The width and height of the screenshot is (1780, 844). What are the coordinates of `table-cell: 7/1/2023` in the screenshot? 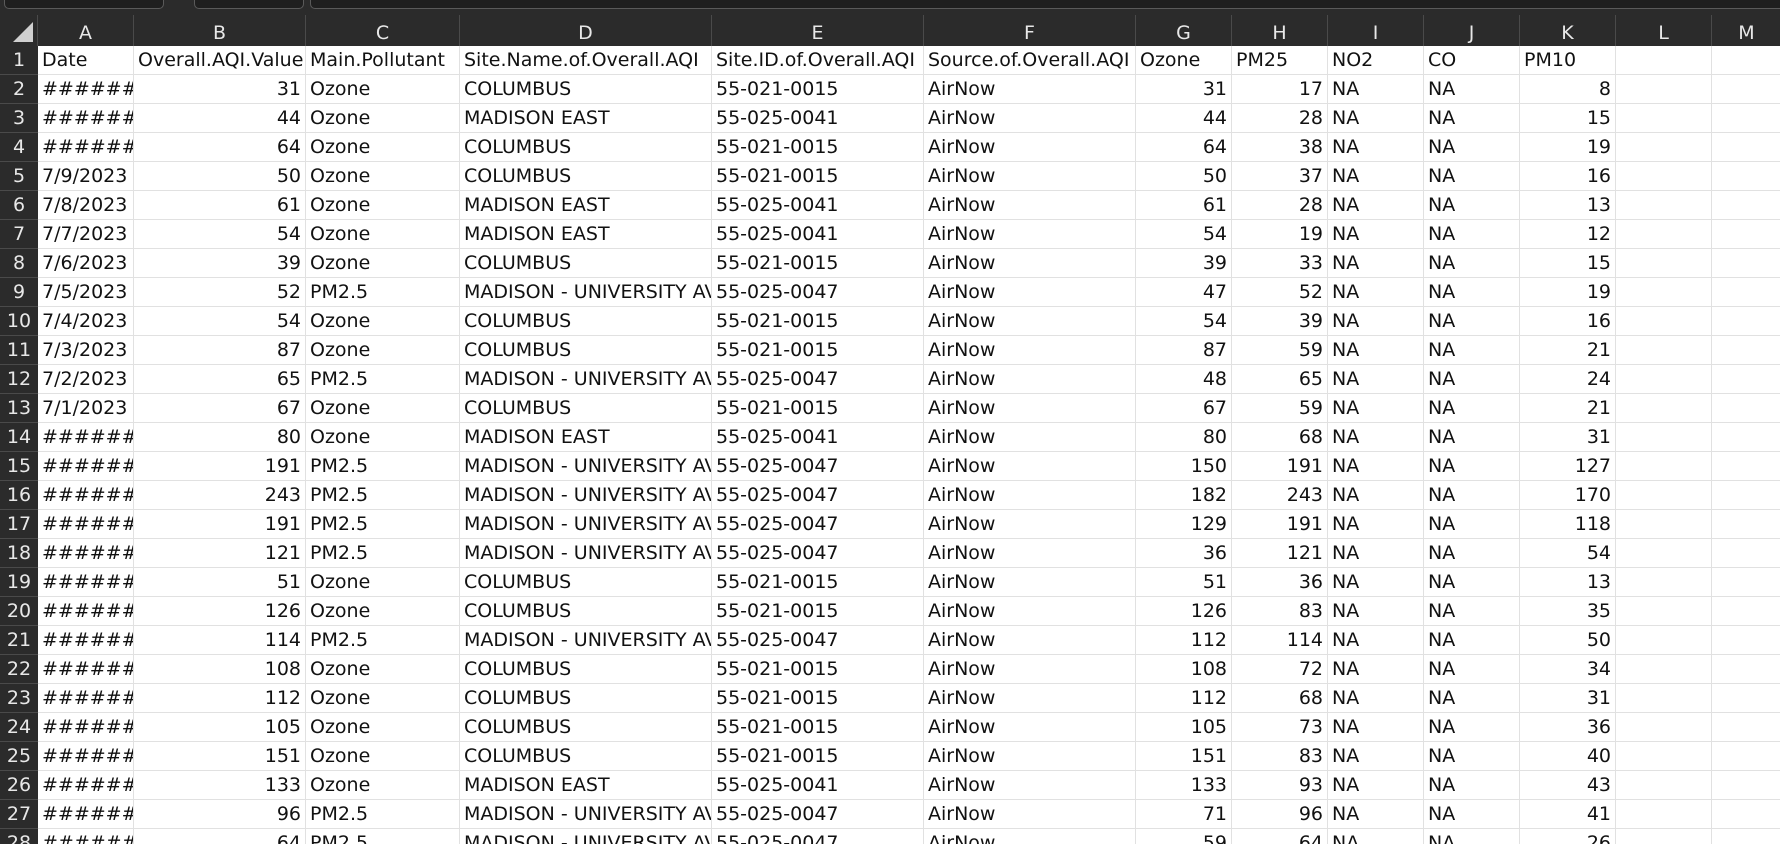 It's located at (86, 408).